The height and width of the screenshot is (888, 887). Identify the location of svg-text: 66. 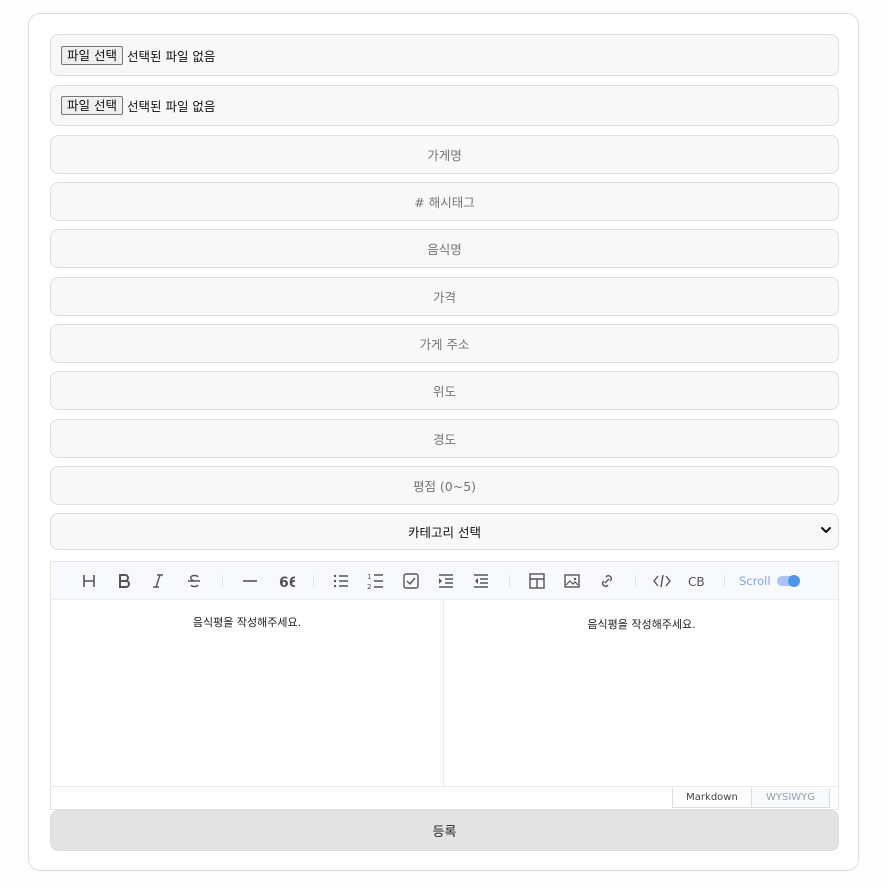
(287, 583).